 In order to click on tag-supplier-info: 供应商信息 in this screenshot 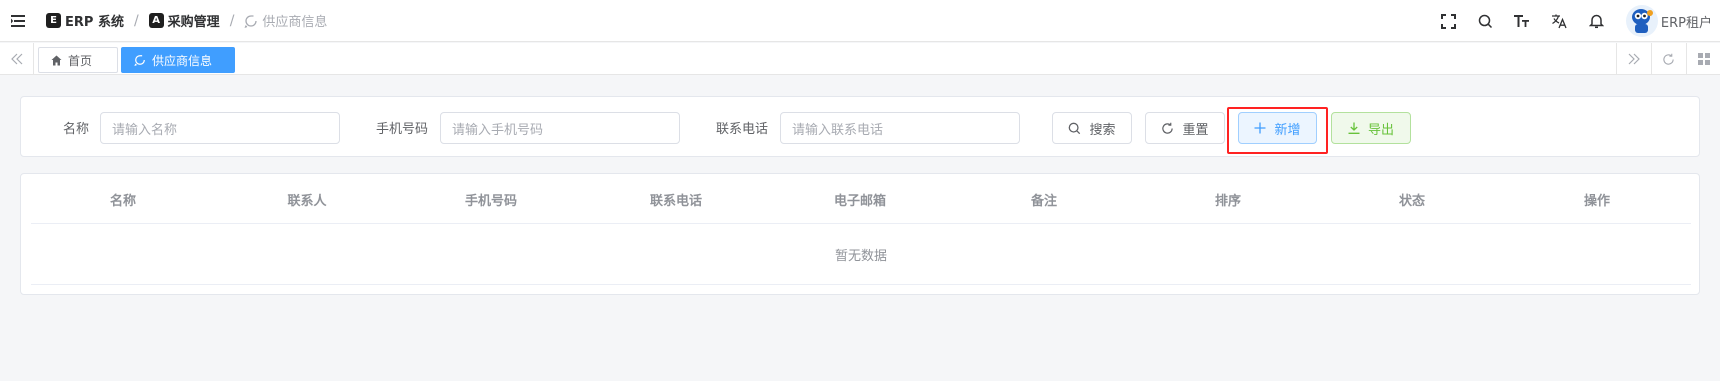, I will do `click(178, 60)`.